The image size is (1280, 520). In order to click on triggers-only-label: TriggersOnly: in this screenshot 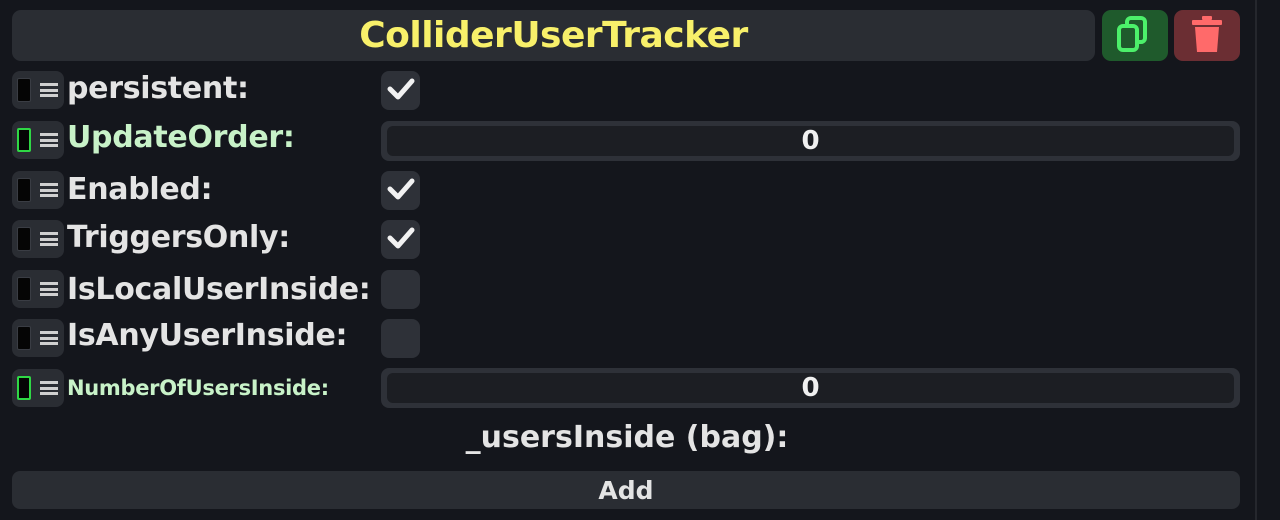, I will do `click(178, 237)`.